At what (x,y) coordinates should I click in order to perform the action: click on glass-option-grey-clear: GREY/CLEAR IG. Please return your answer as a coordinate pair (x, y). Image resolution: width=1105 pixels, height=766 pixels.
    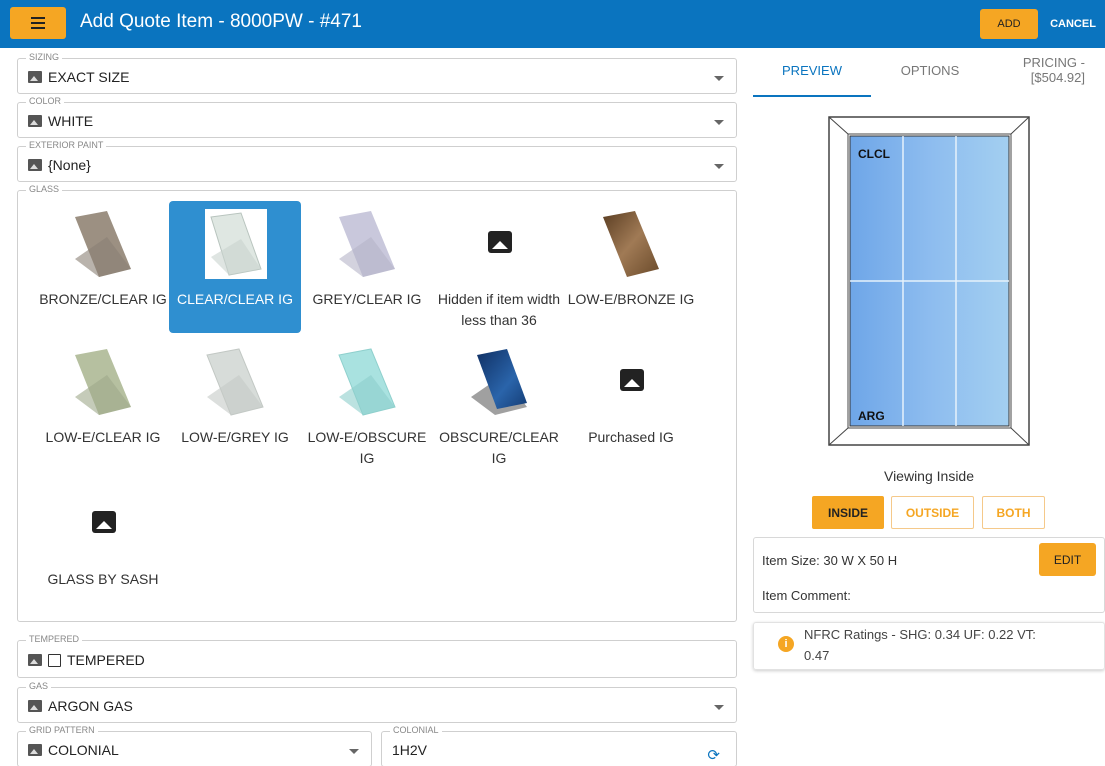
    Looking at the image, I should click on (367, 267).